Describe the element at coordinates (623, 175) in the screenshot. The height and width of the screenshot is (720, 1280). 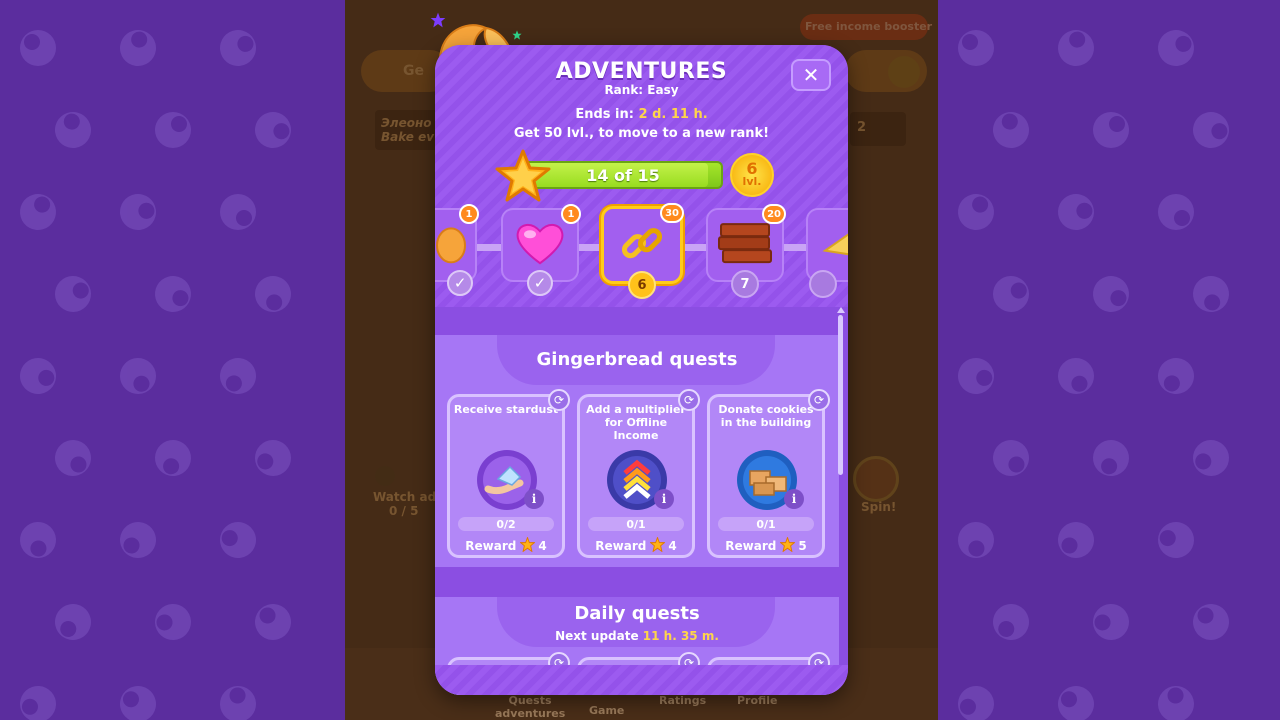
I see `level-progress-bar: 14 of 15` at that location.